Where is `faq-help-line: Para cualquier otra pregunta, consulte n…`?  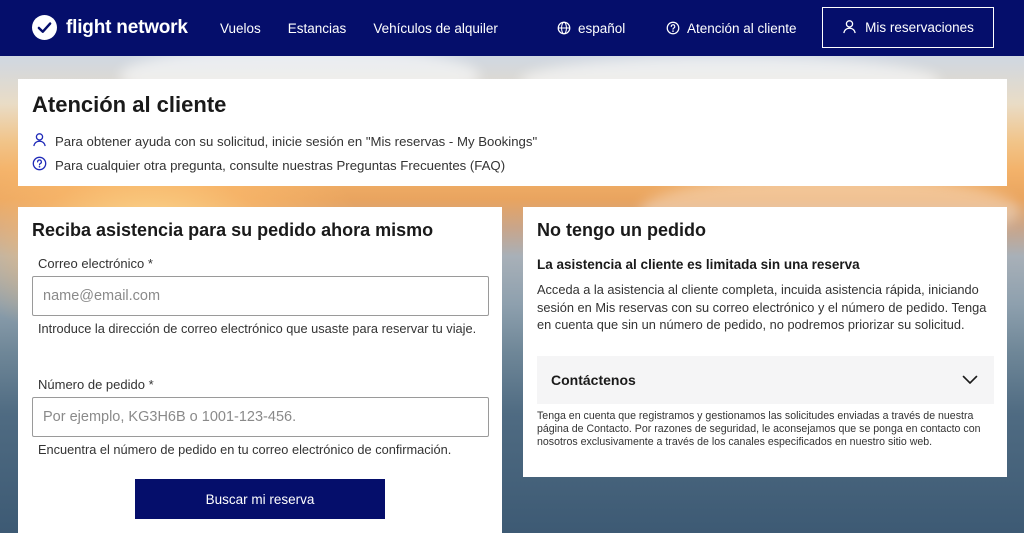 faq-help-line: Para cualquier otra pregunta, consulte n… is located at coordinates (268, 165).